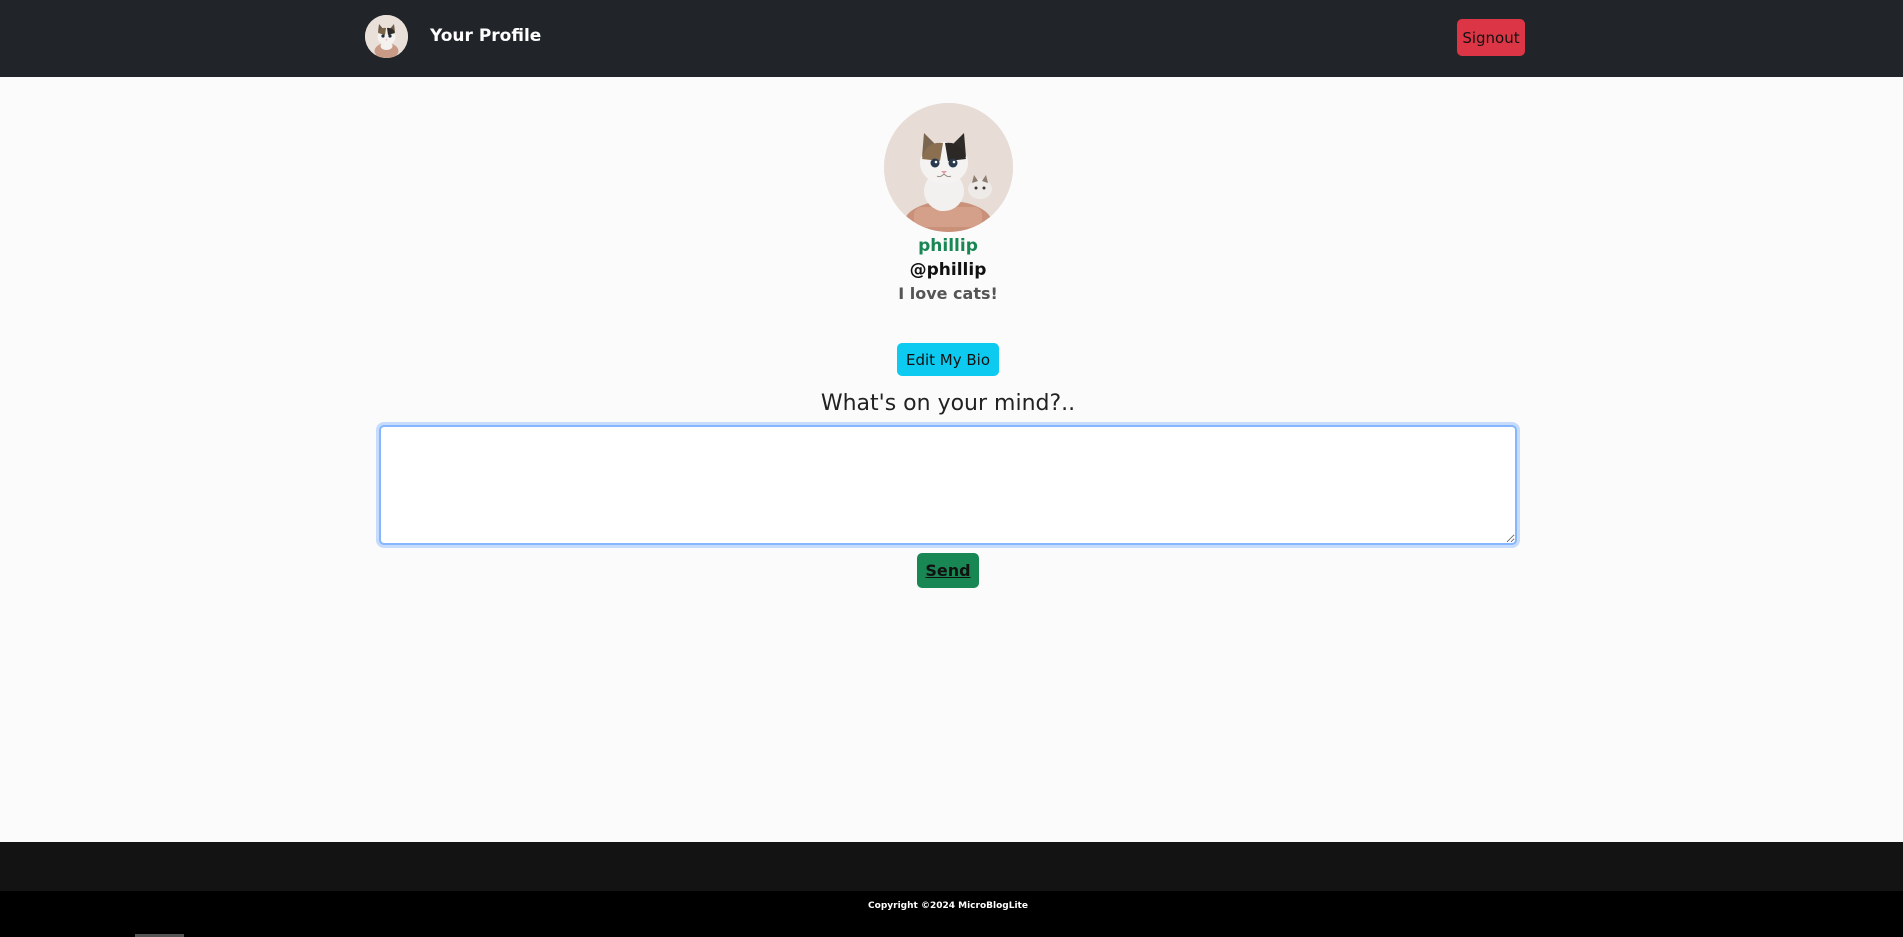 This screenshot has height=937, width=1903. What do you see at coordinates (948, 359) in the screenshot?
I see `edit-bio-button: Edit My Bio` at bounding box center [948, 359].